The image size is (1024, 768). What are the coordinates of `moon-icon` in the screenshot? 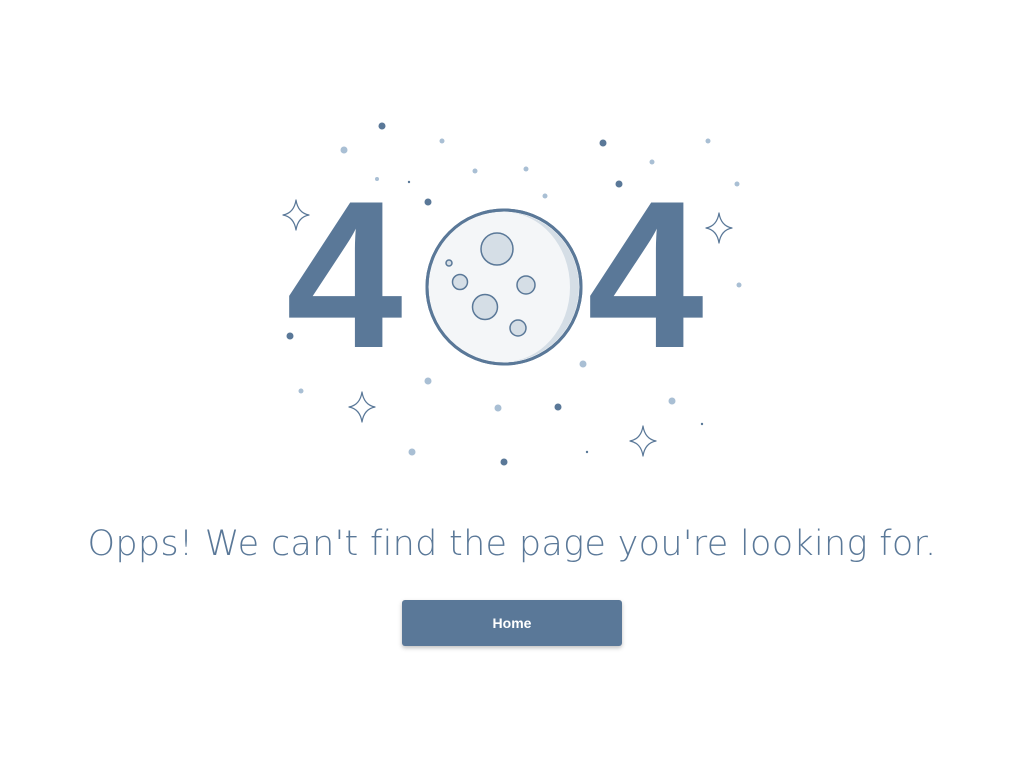 It's located at (504, 287).